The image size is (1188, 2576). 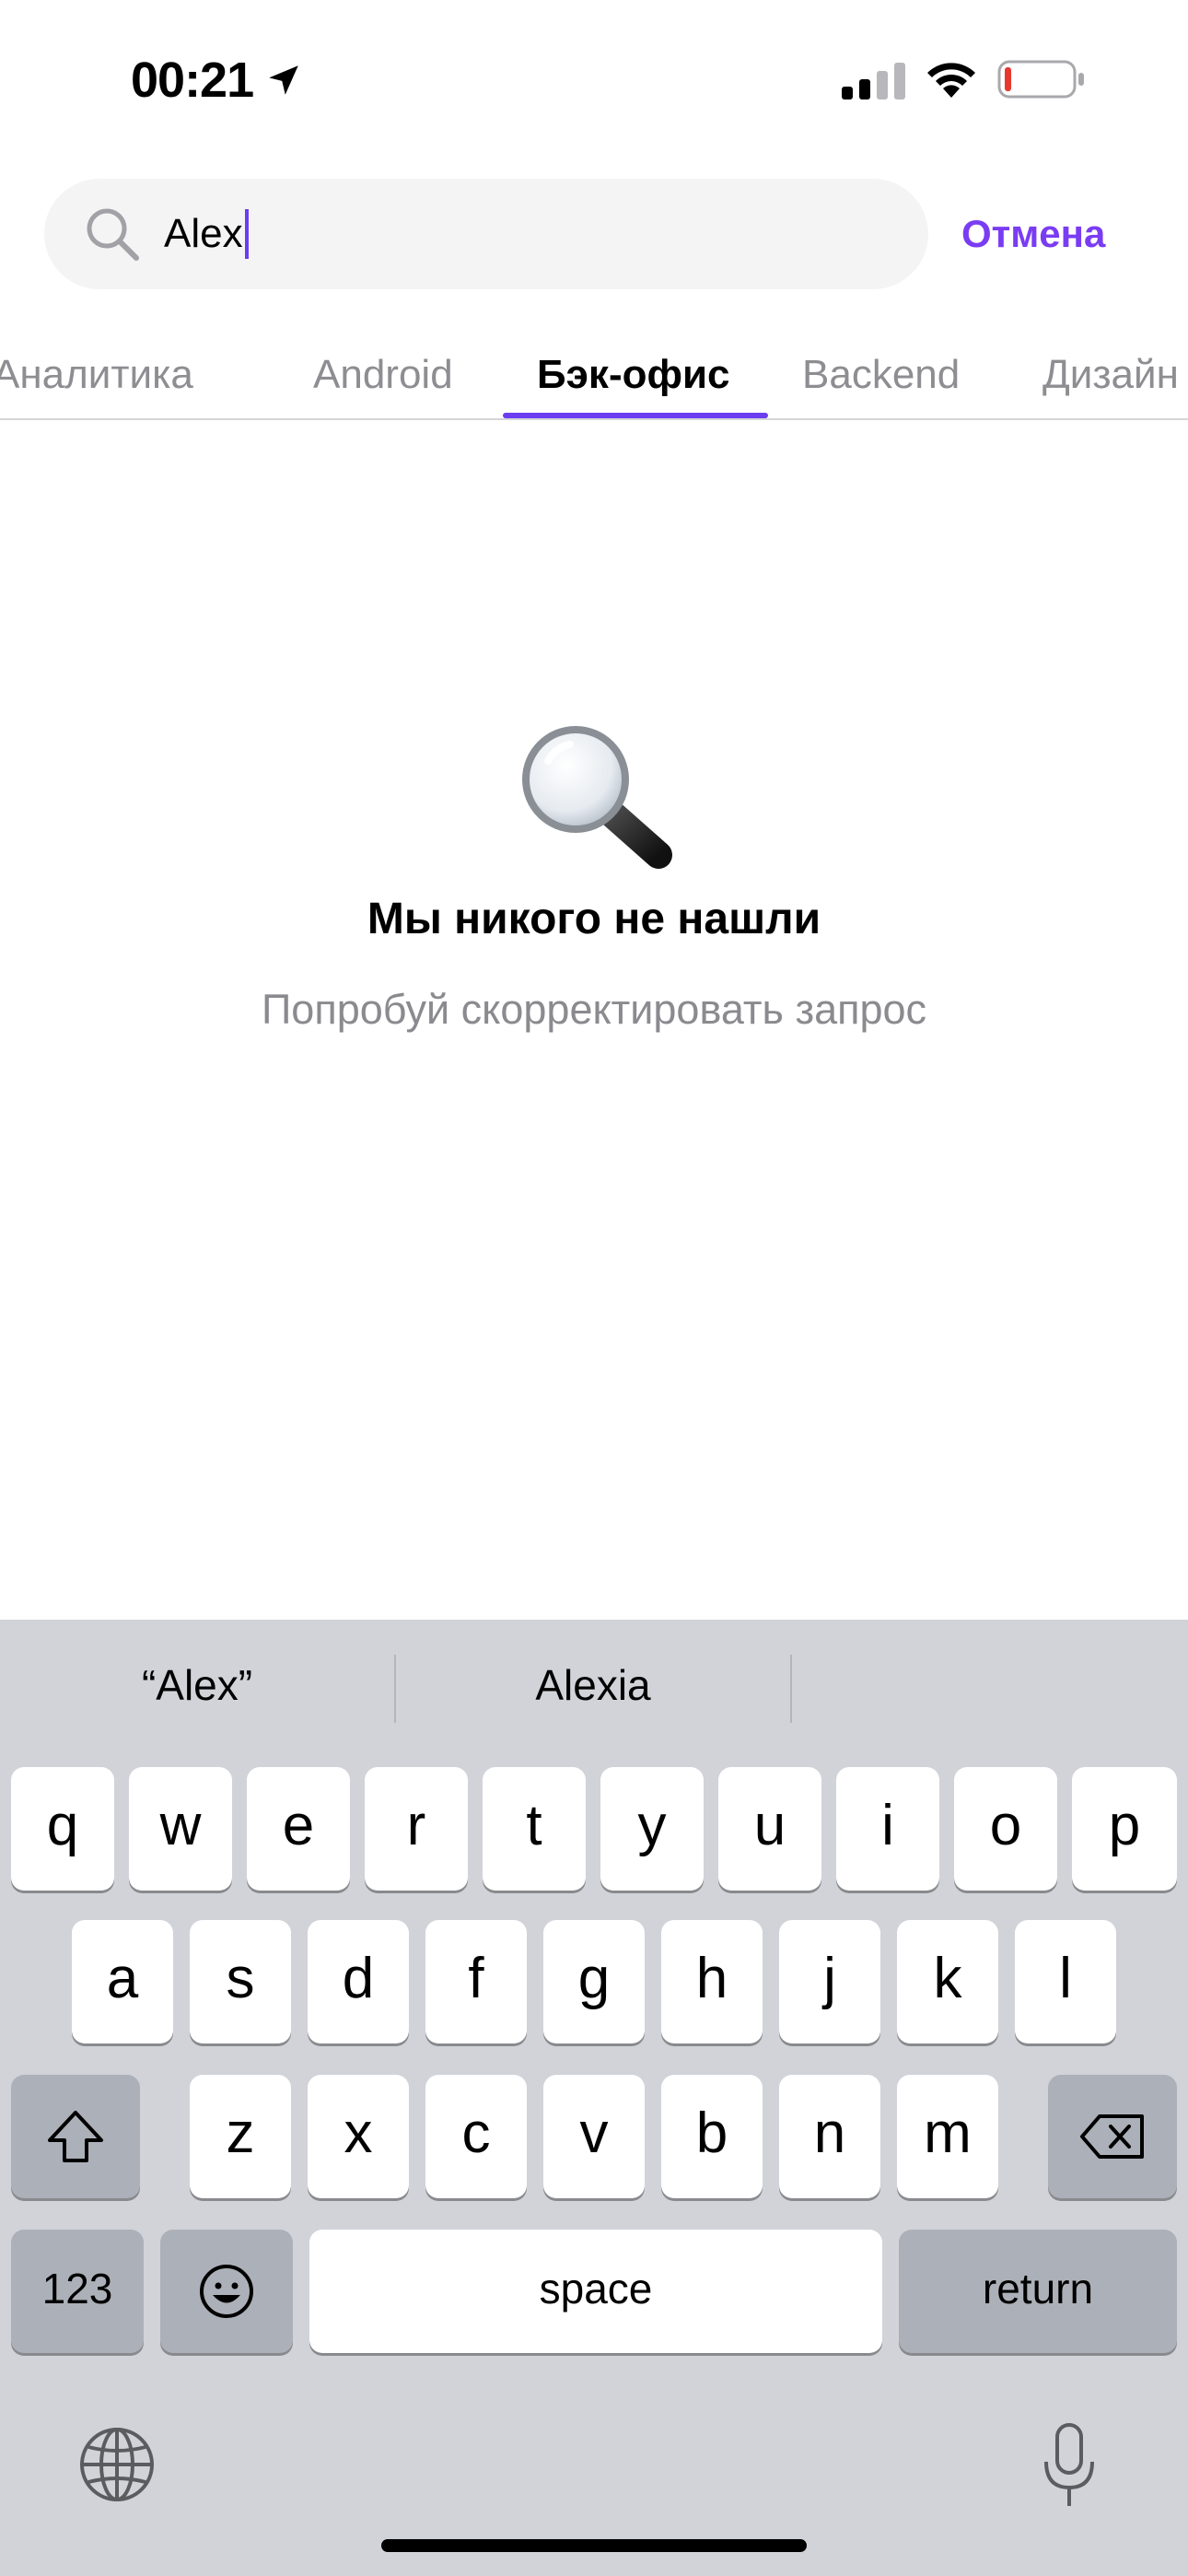 What do you see at coordinates (63, 1829) in the screenshot?
I see `key-q: q` at bounding box center [63, 1829].